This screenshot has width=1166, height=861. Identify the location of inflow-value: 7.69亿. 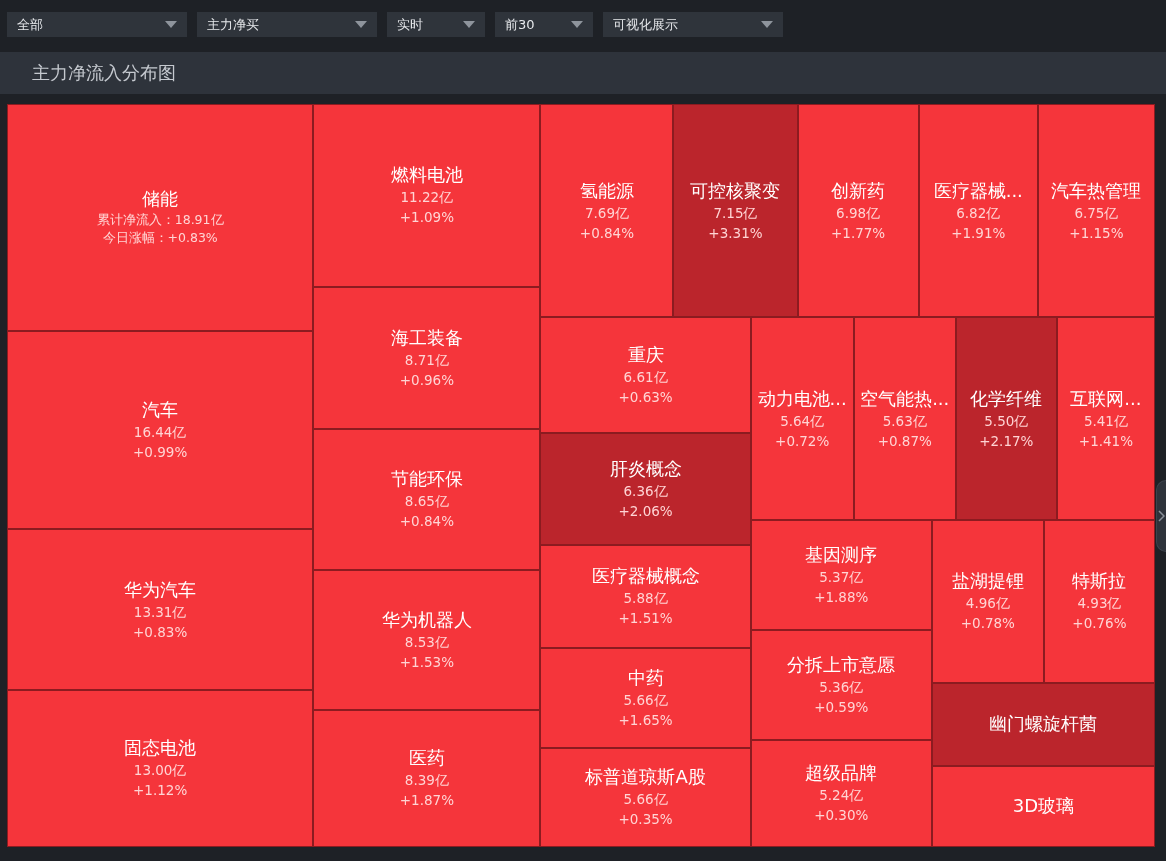
(606, 213).